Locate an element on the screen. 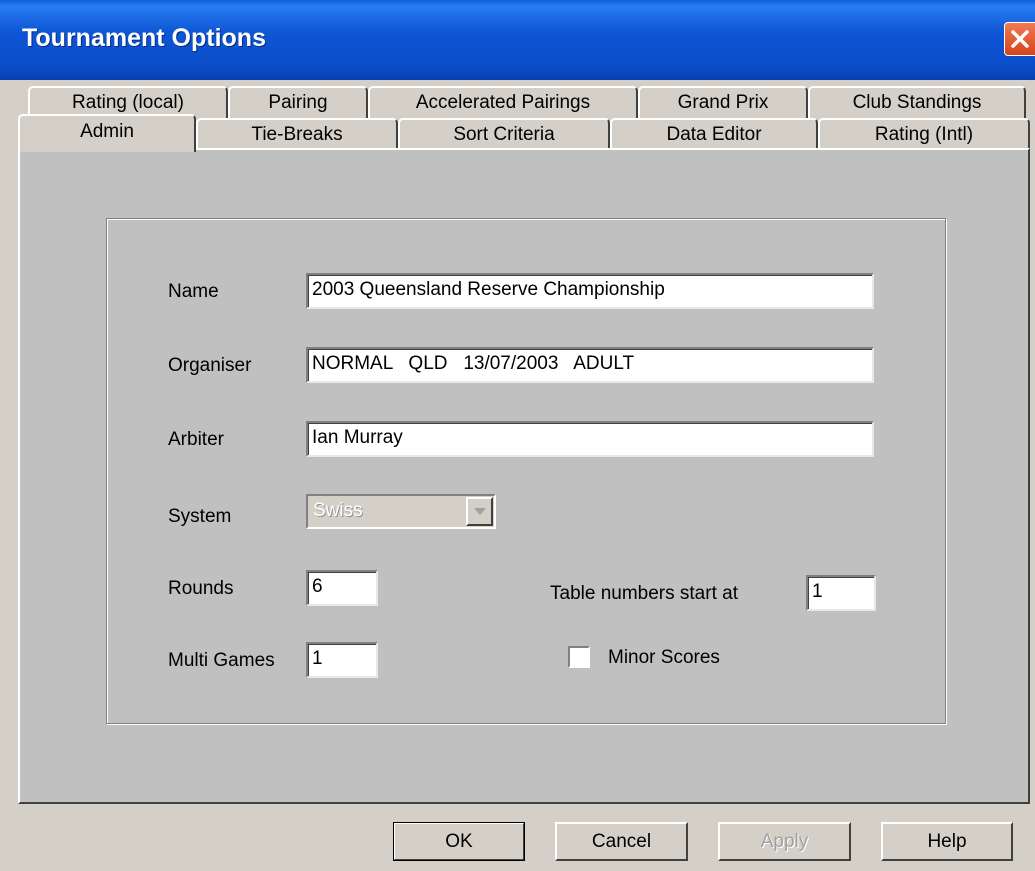  tab-tie-breaks: Tie-Breaks is located at coordinates (297, 134).